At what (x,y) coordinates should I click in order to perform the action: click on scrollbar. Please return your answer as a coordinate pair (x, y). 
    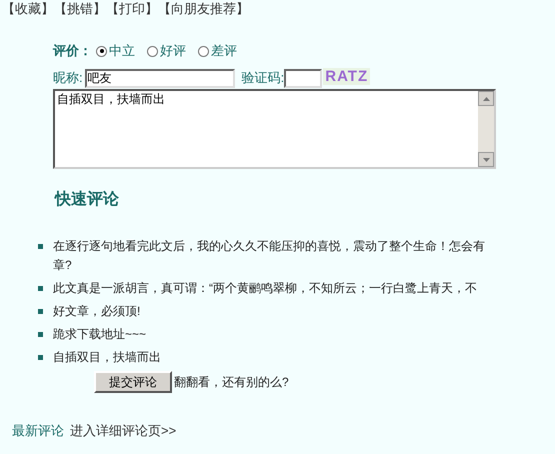
    Looking at the image, I should click on (486, 129).